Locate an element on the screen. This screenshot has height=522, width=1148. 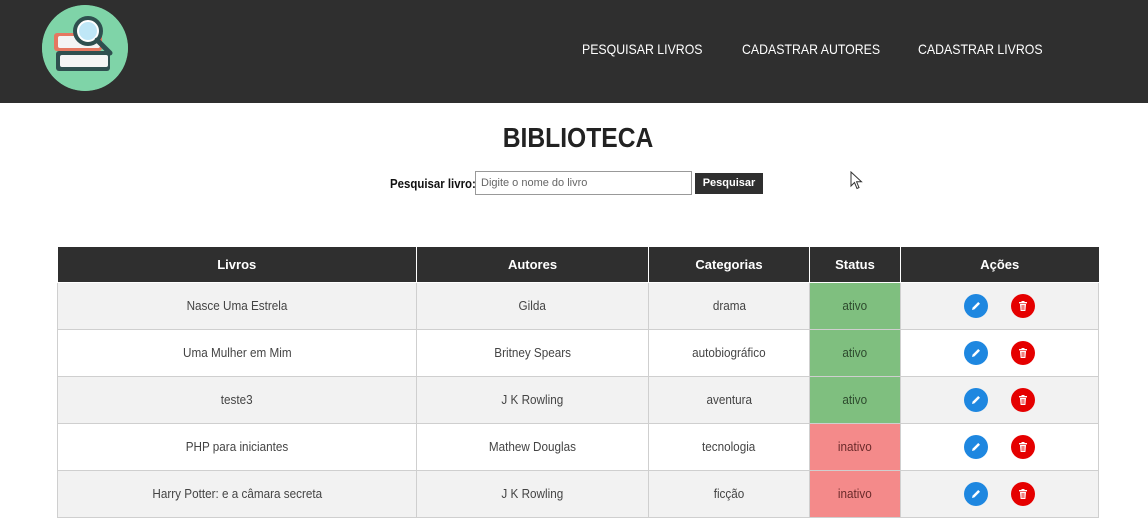
cell-livro-text: Uma Mulher em Mim is located at coordinates (237, 352).